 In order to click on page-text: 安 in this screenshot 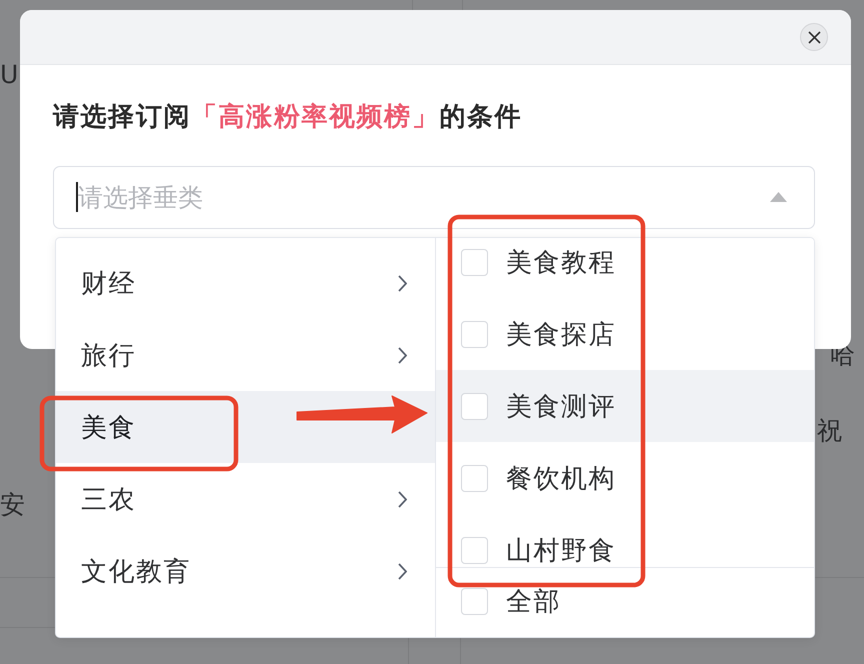, I will do `click(12, 505)`.